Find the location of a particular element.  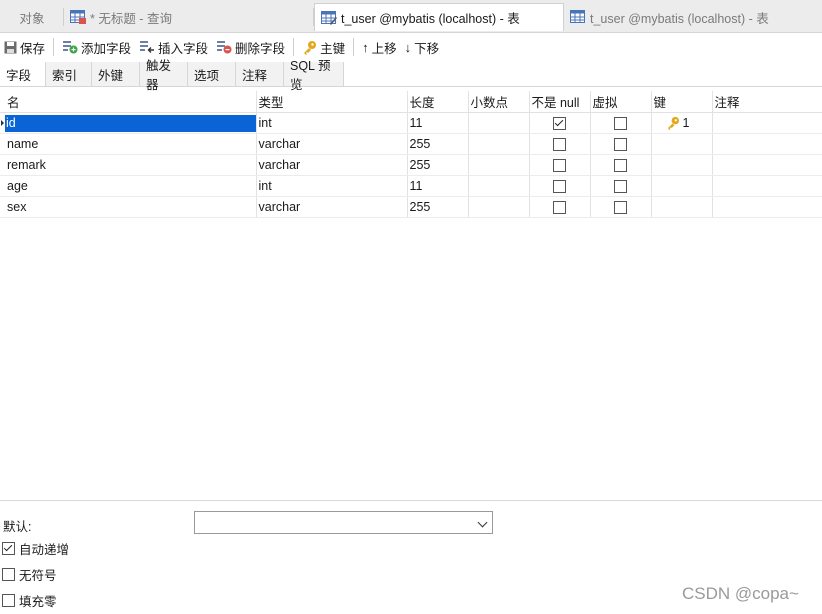

tab-sql-preview: SQL 预览 is located at coordinates (314, 75).